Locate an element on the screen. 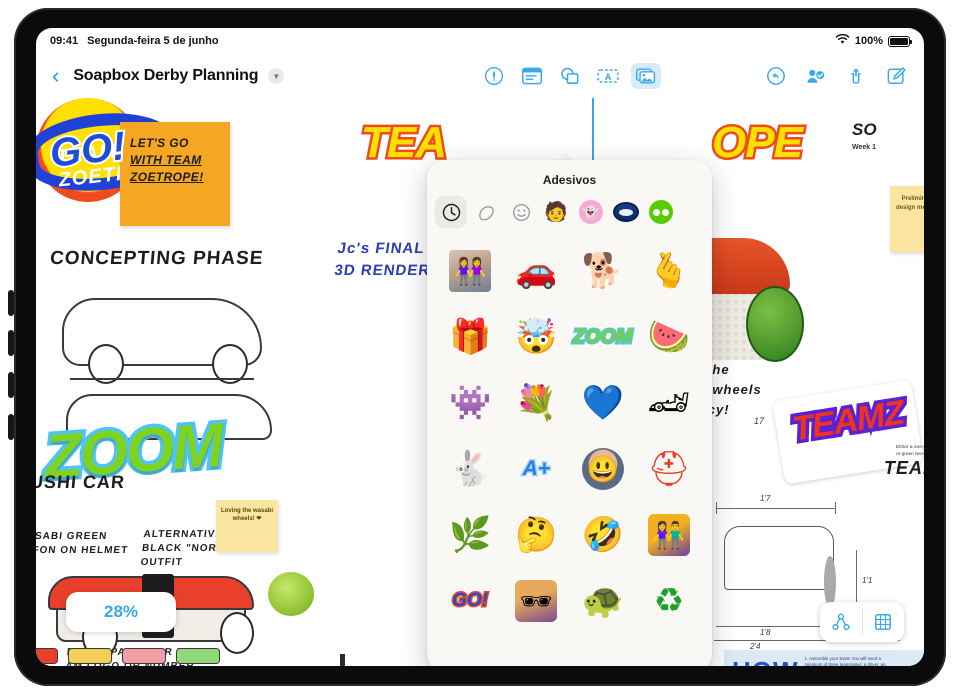 Image resolution: width=960 pixels, height=694 pixels. share-button is located at coordinates (856, 76).